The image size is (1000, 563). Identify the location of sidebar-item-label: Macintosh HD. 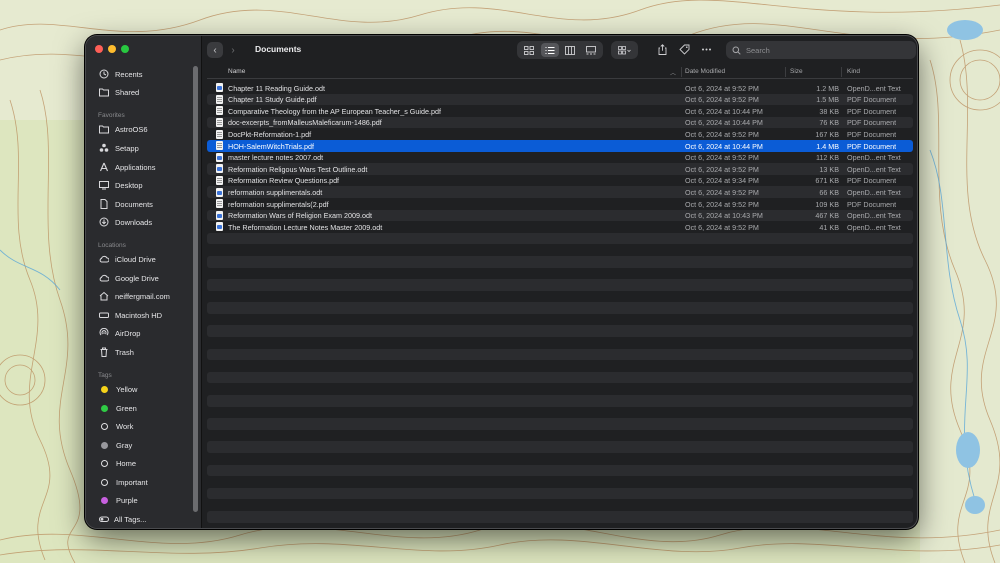
(139, 315).